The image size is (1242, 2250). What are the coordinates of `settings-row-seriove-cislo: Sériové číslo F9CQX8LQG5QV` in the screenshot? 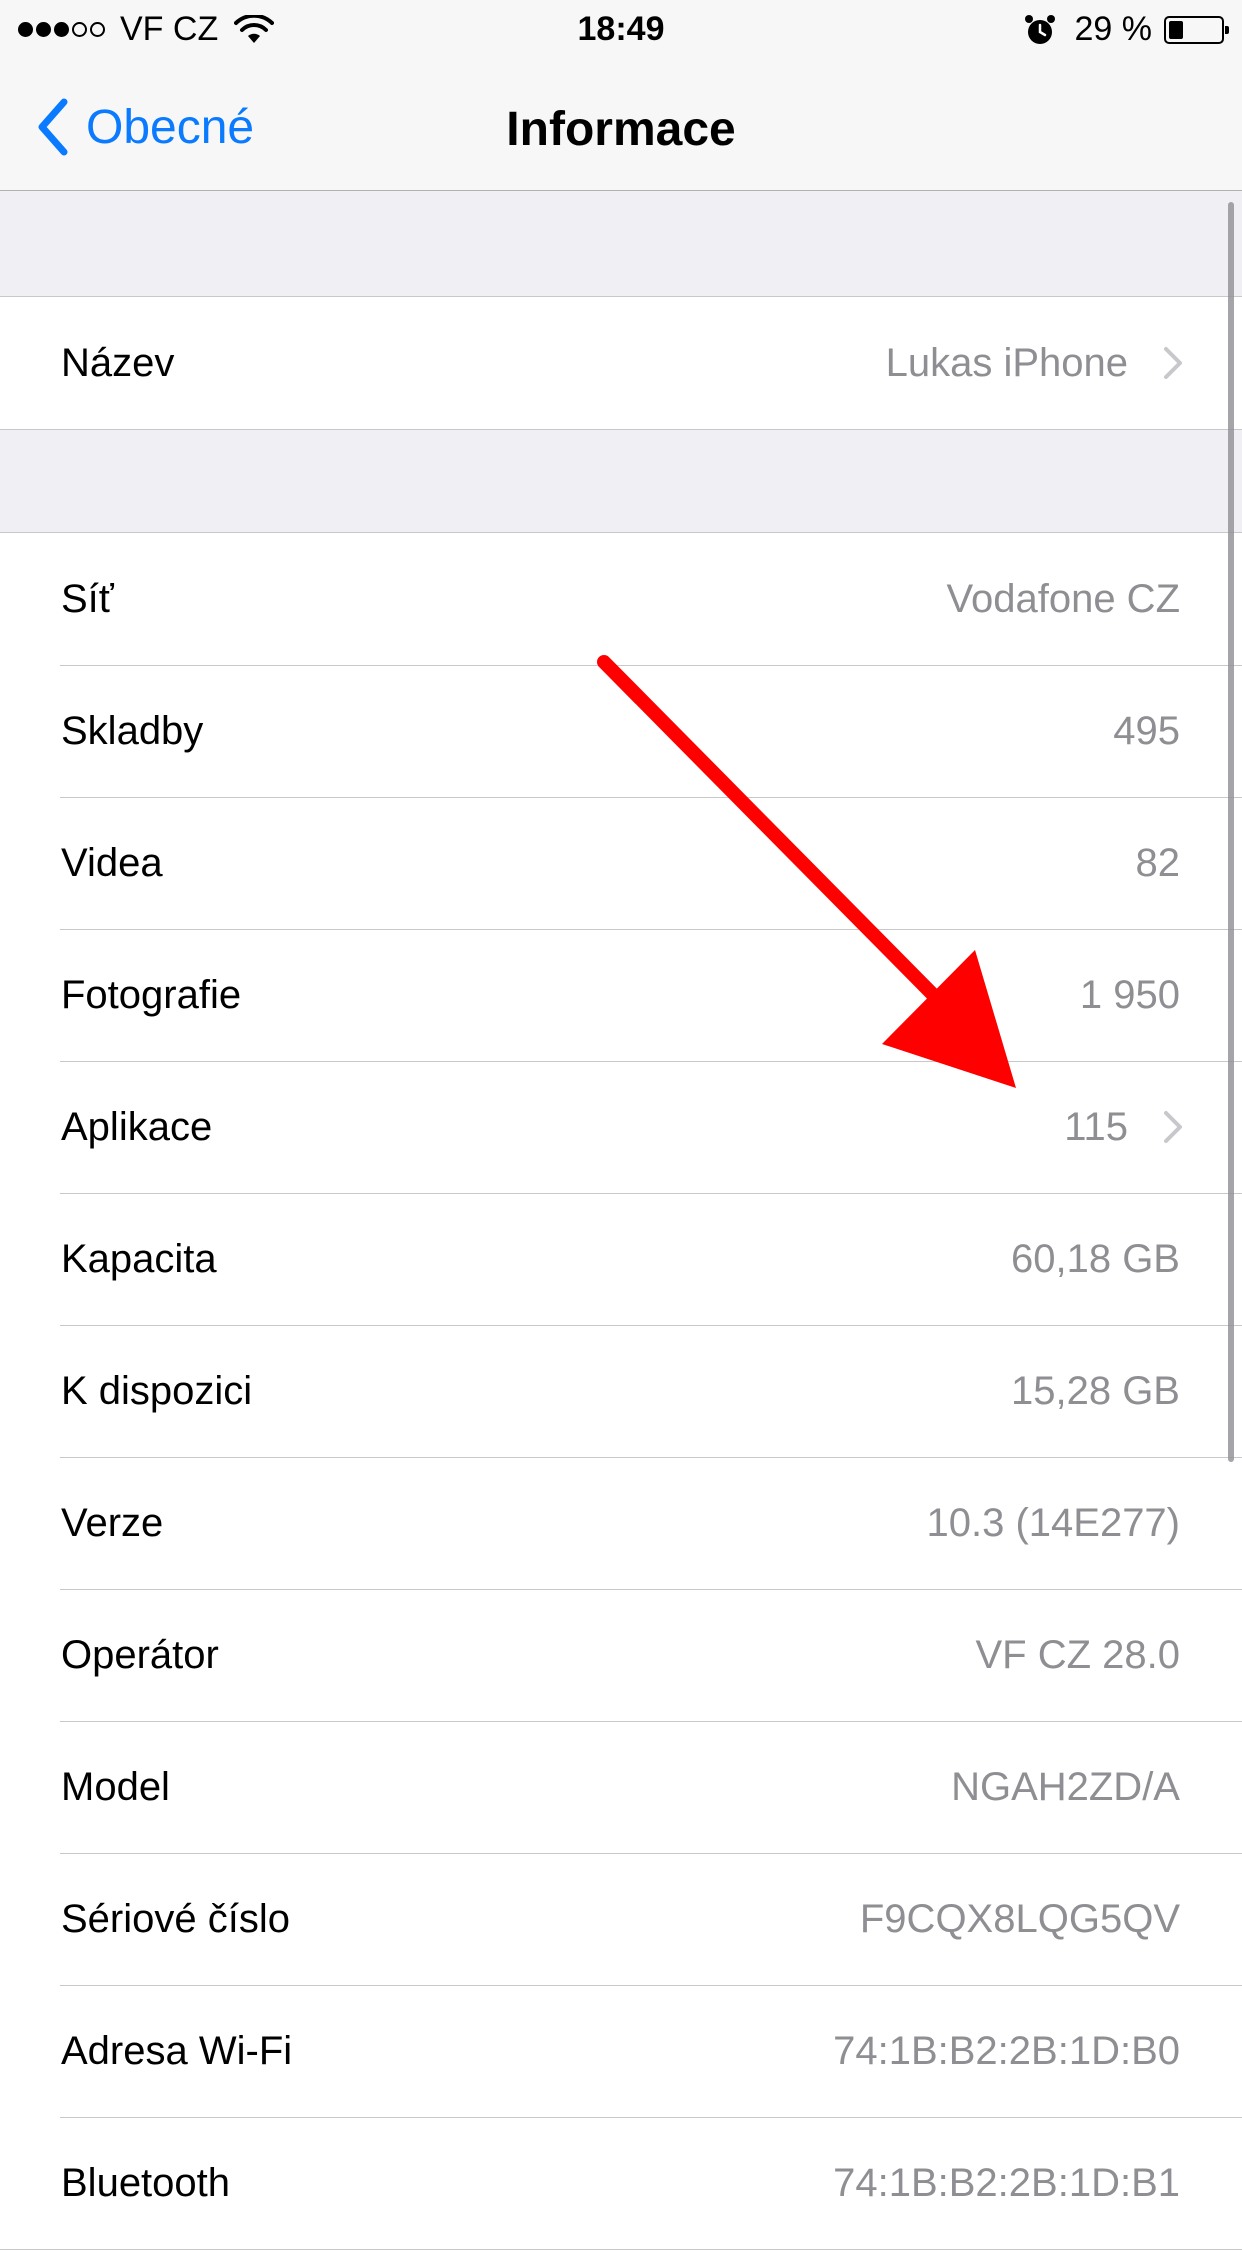 It's located at (621, 1919).